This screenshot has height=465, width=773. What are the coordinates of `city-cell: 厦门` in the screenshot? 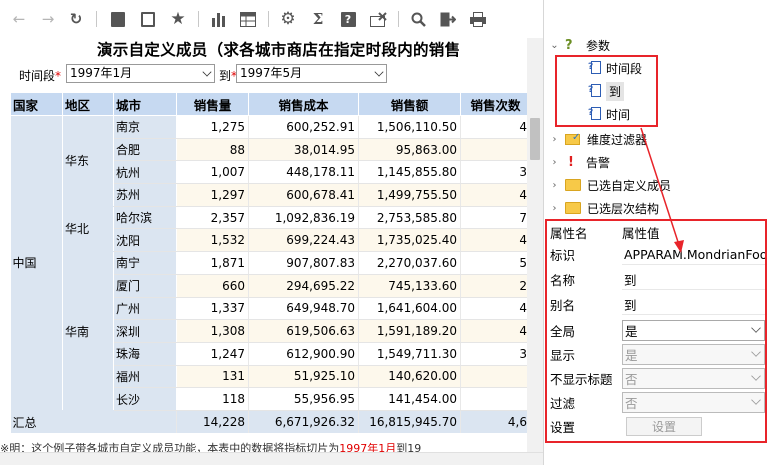 It's located at (145, 286).